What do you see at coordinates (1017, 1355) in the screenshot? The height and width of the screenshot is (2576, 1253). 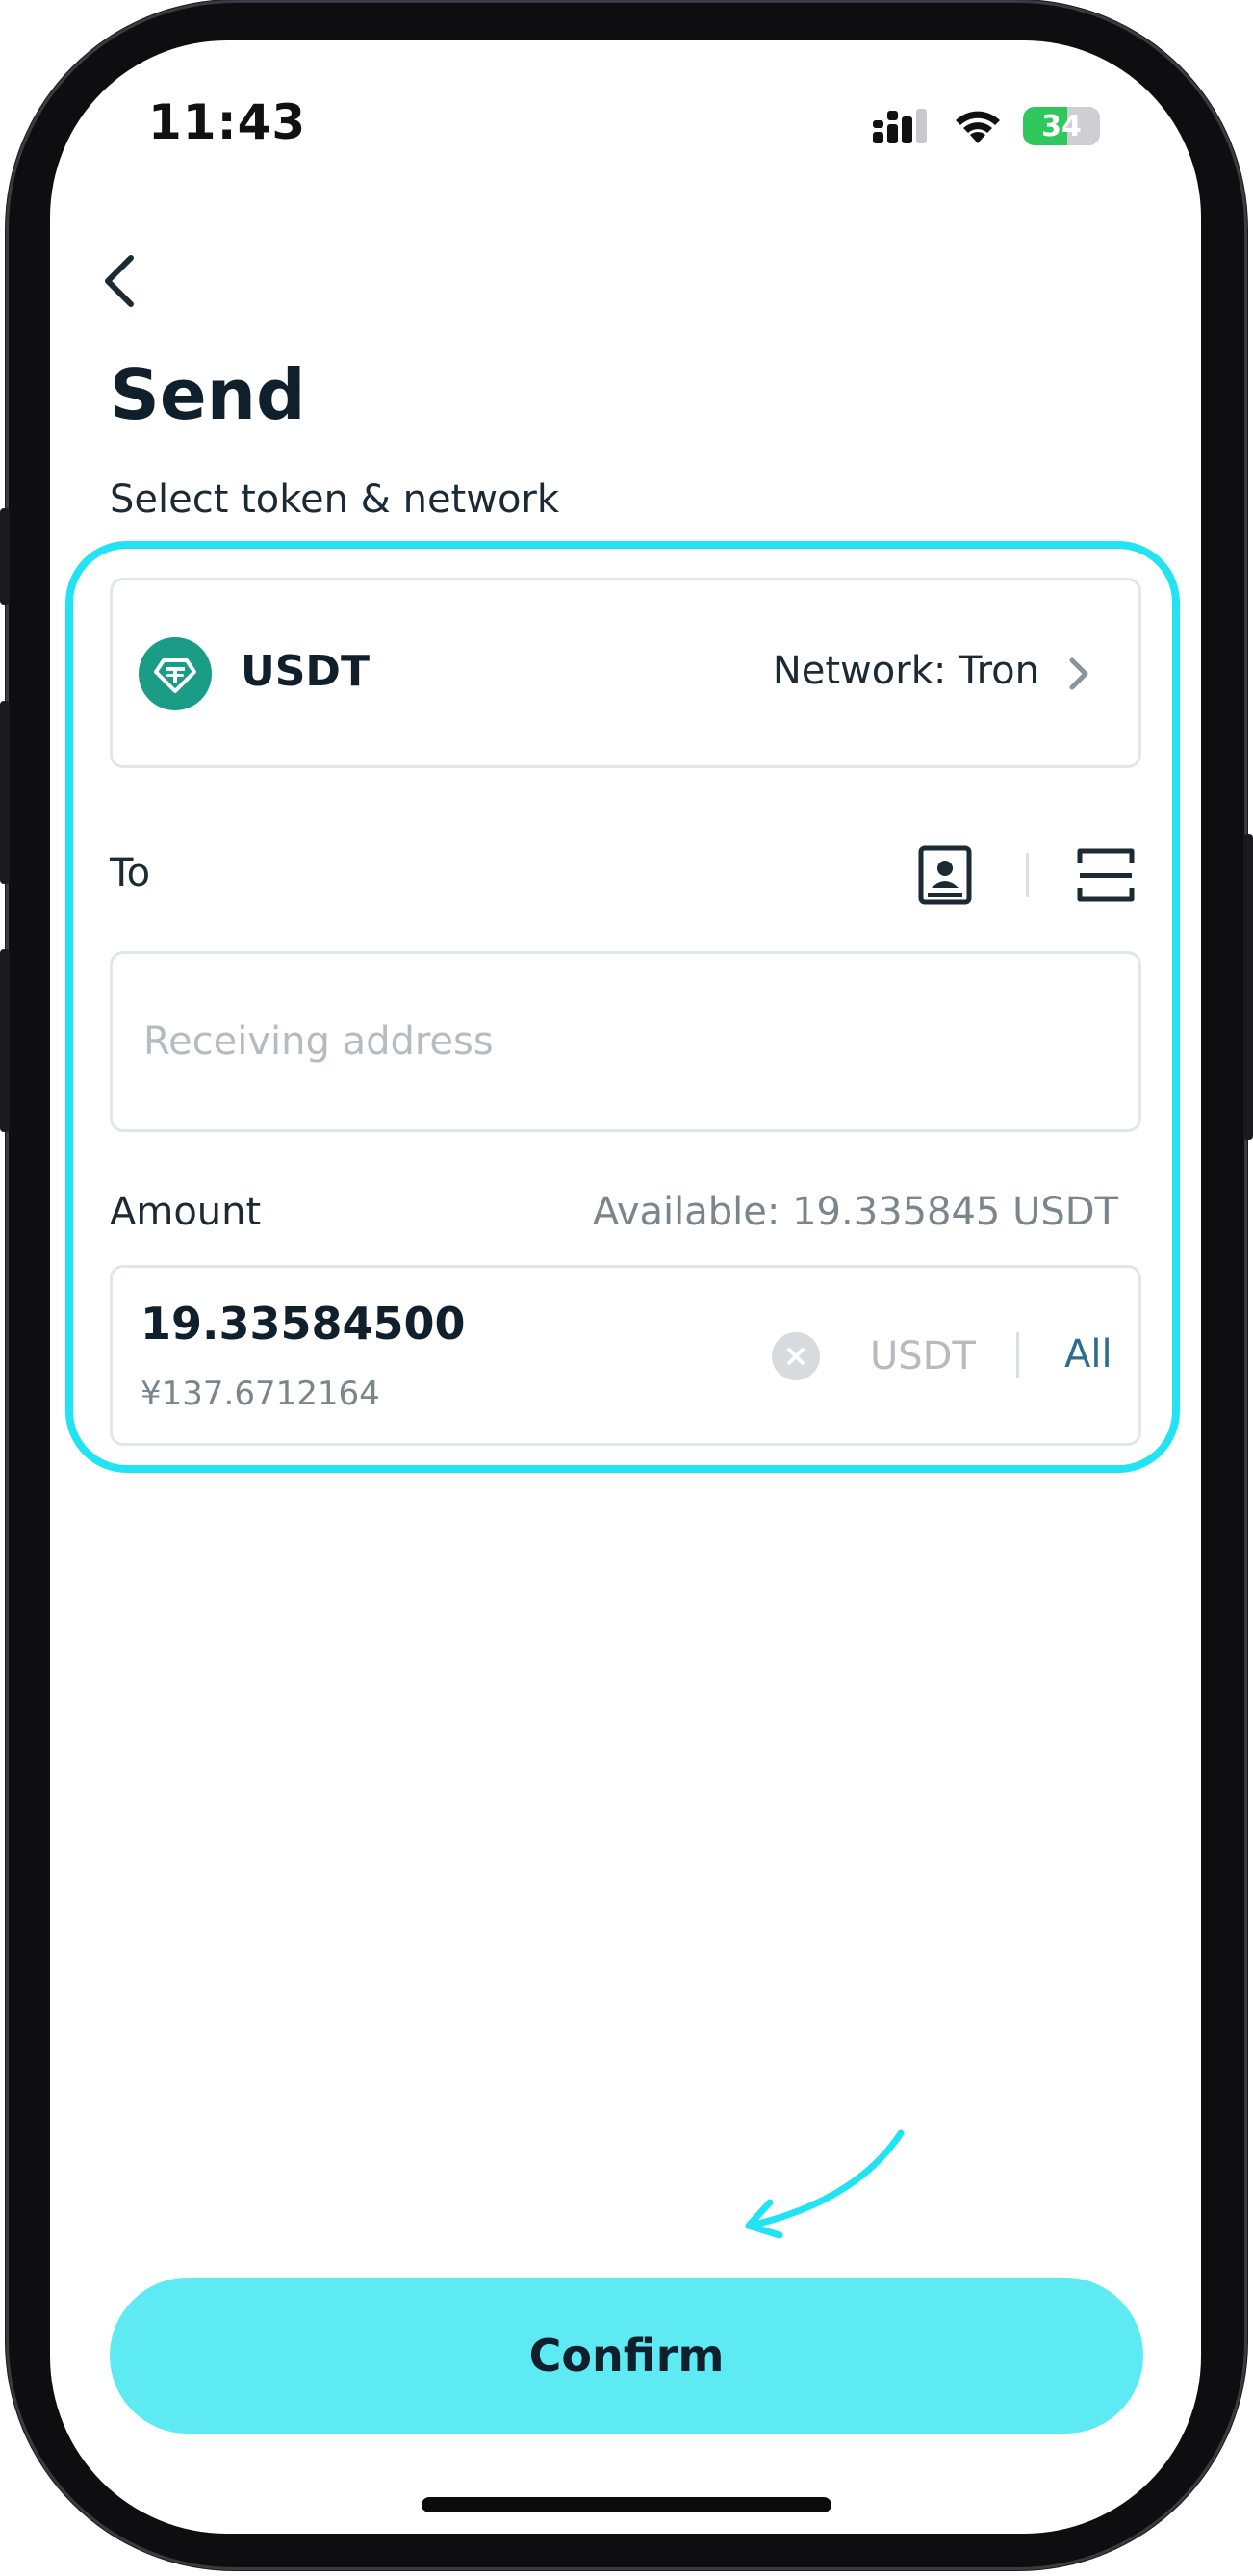 I see `unit-divider` at bounding box center [1017, 1355].